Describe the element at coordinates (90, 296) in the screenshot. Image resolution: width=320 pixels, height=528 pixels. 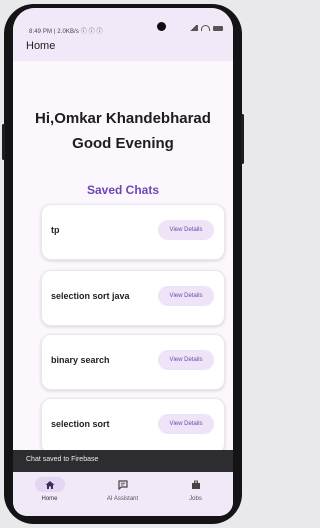
I see `saved-chat-label: selection sort java` at that location.